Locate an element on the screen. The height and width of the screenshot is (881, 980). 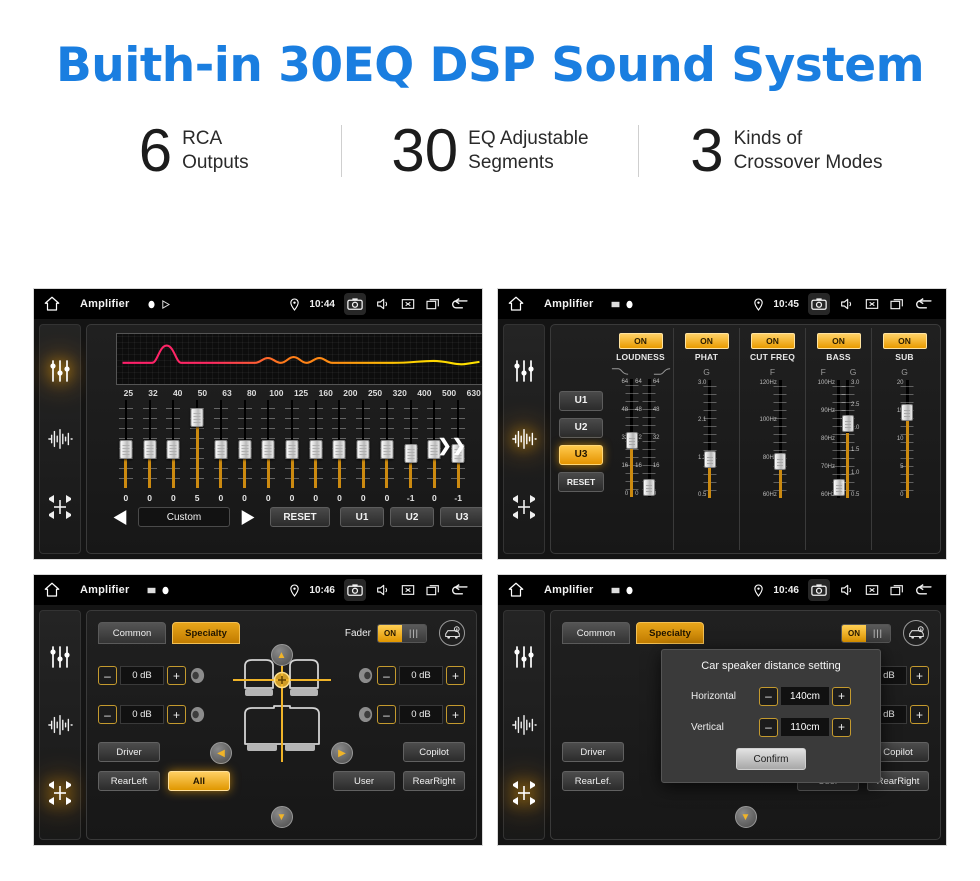
loudness-slider-right: 64 48 32 16 0 is located at coordinates (651, 438).